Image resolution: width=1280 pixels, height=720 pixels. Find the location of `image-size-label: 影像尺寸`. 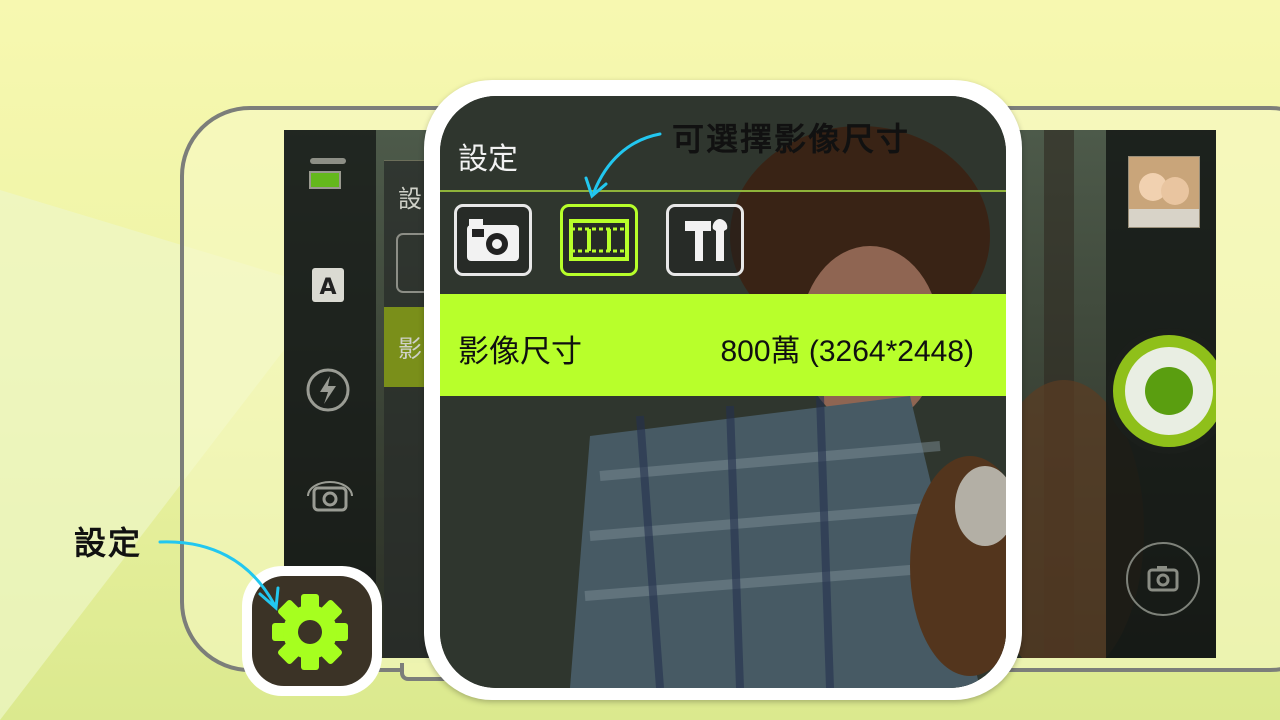

image-size-label: 影像尺寸 is located at coordinates (520, 352).